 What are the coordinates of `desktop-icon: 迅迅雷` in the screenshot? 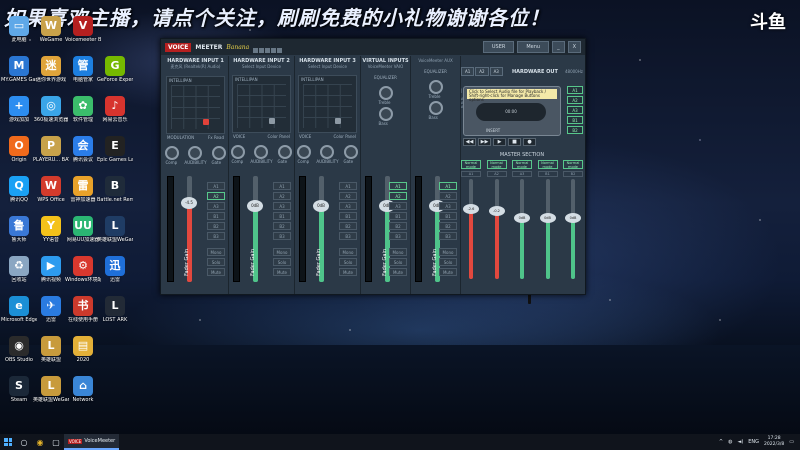 It's located at (115, 269).